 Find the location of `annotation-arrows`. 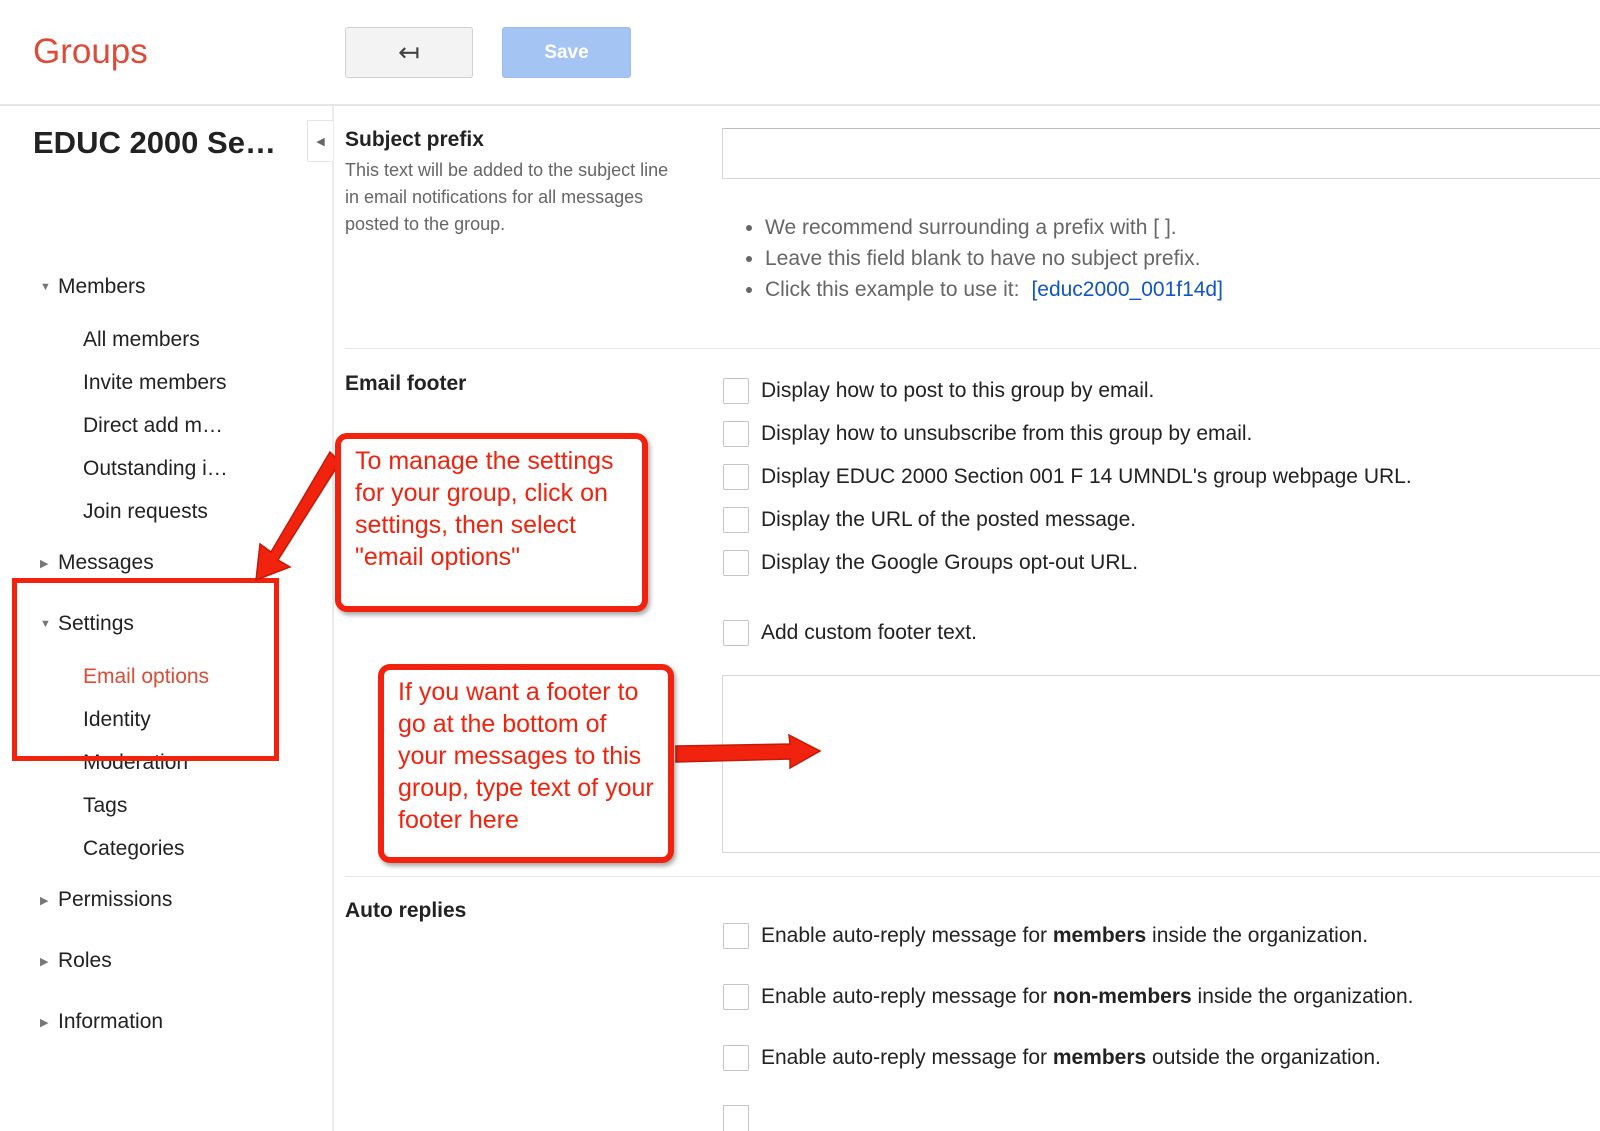

annotation-arrows is located at coordinates (538, 610).